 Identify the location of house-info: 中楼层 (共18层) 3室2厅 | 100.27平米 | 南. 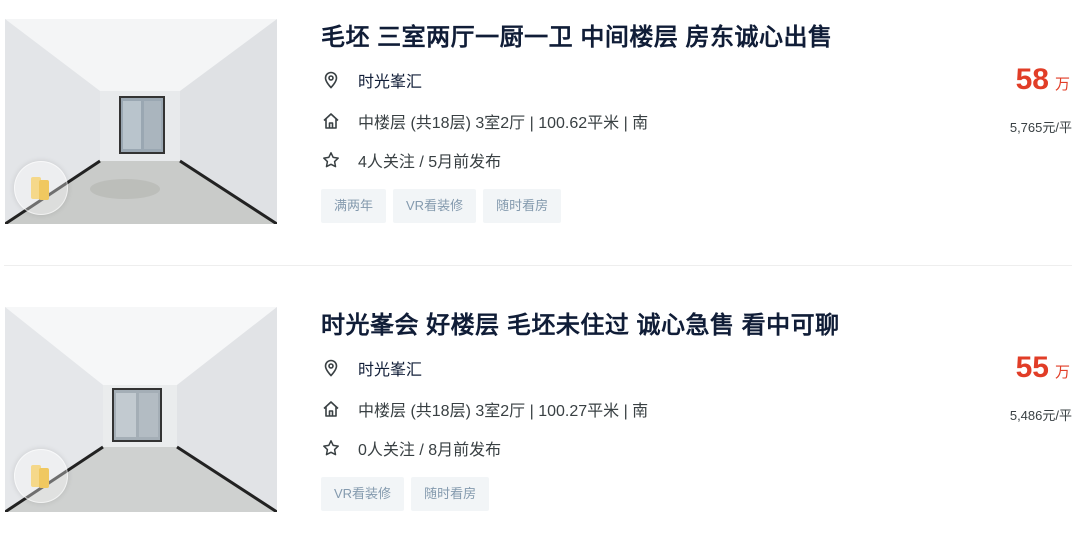
(503, 411).